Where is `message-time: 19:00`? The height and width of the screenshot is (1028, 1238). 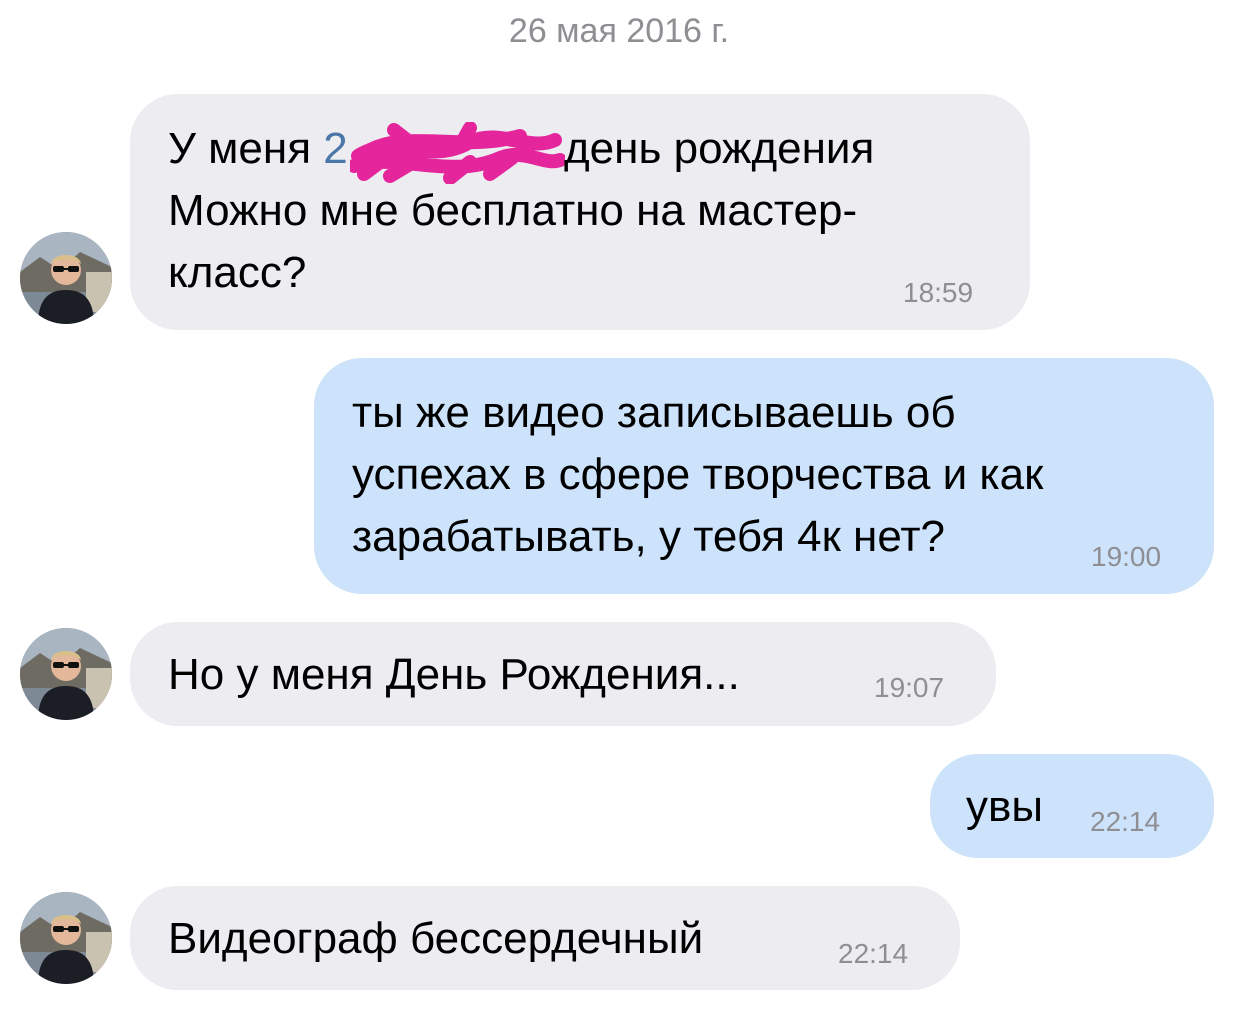
message-time: 19:00 is located at coordinates (1126, 556).